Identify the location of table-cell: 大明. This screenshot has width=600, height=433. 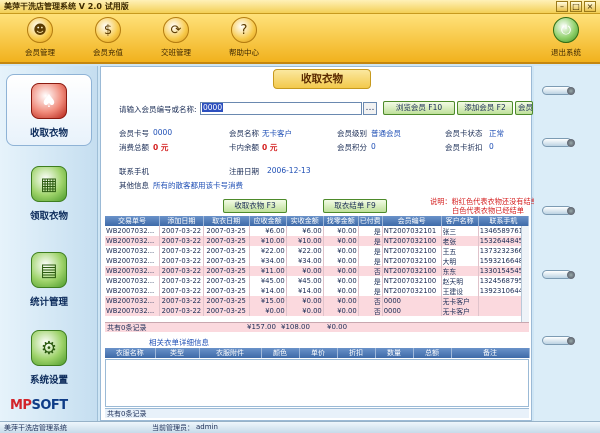
(460, 261).